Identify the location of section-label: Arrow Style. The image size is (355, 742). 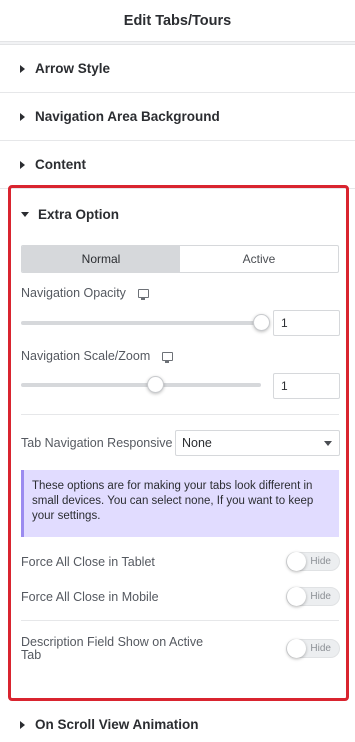
(73, 68).